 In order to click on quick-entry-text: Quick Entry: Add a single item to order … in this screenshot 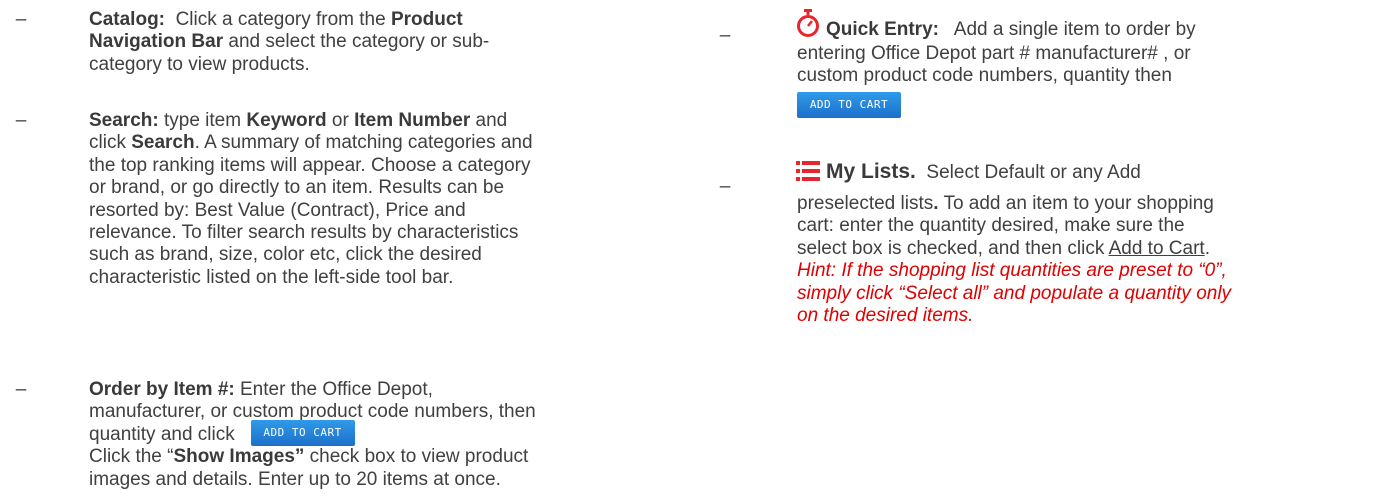, I will do `click(1068, 27)`.